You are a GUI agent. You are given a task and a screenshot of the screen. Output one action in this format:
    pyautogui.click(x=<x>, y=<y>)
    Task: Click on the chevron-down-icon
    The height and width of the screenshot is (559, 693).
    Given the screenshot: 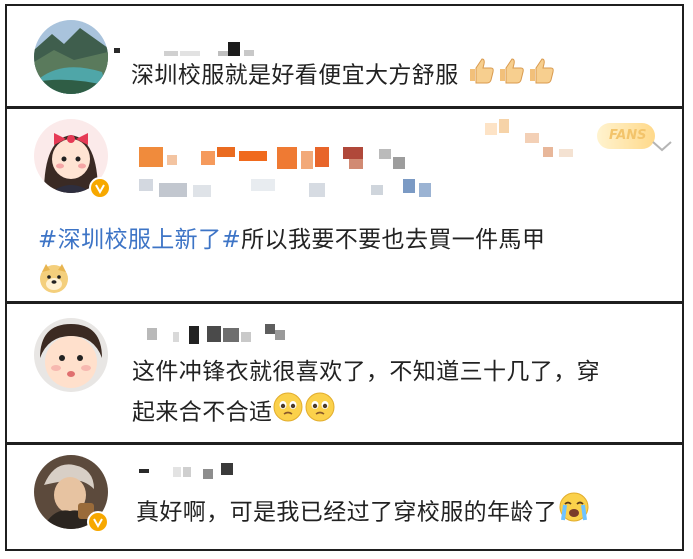 What is the action you would take?
    pyautogui.click(x=662, y=146)
    